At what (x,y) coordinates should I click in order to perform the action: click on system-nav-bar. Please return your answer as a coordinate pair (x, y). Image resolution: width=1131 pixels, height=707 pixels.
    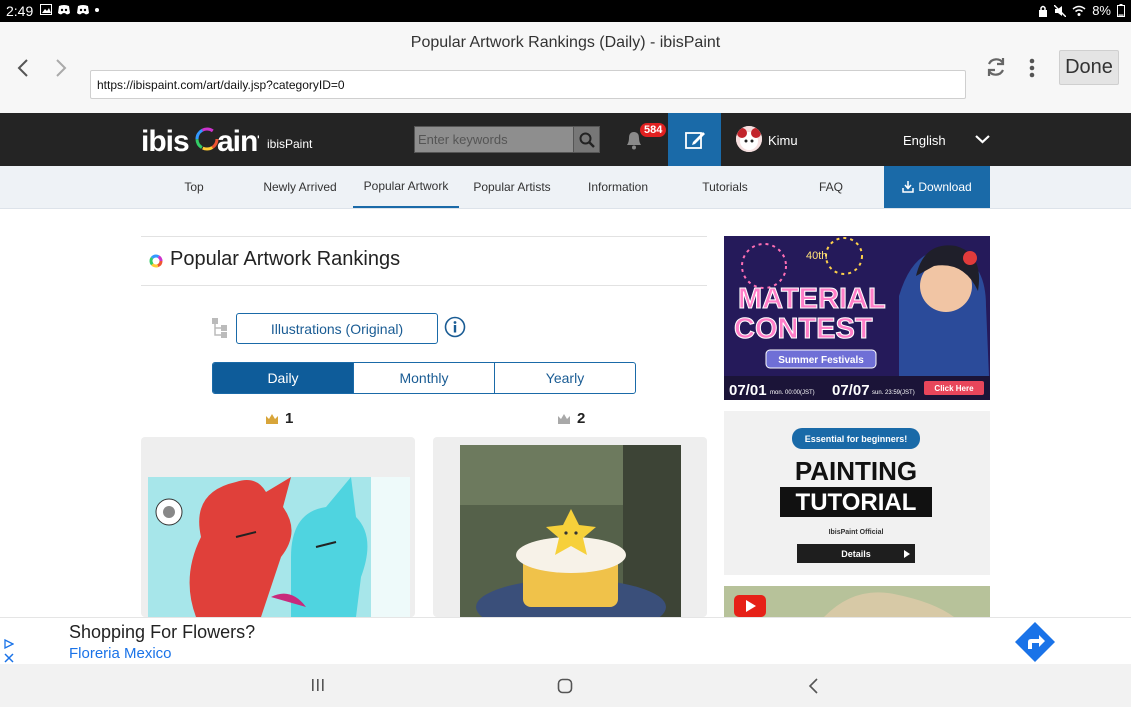
    Looking at the image, I should click on (565, 685).